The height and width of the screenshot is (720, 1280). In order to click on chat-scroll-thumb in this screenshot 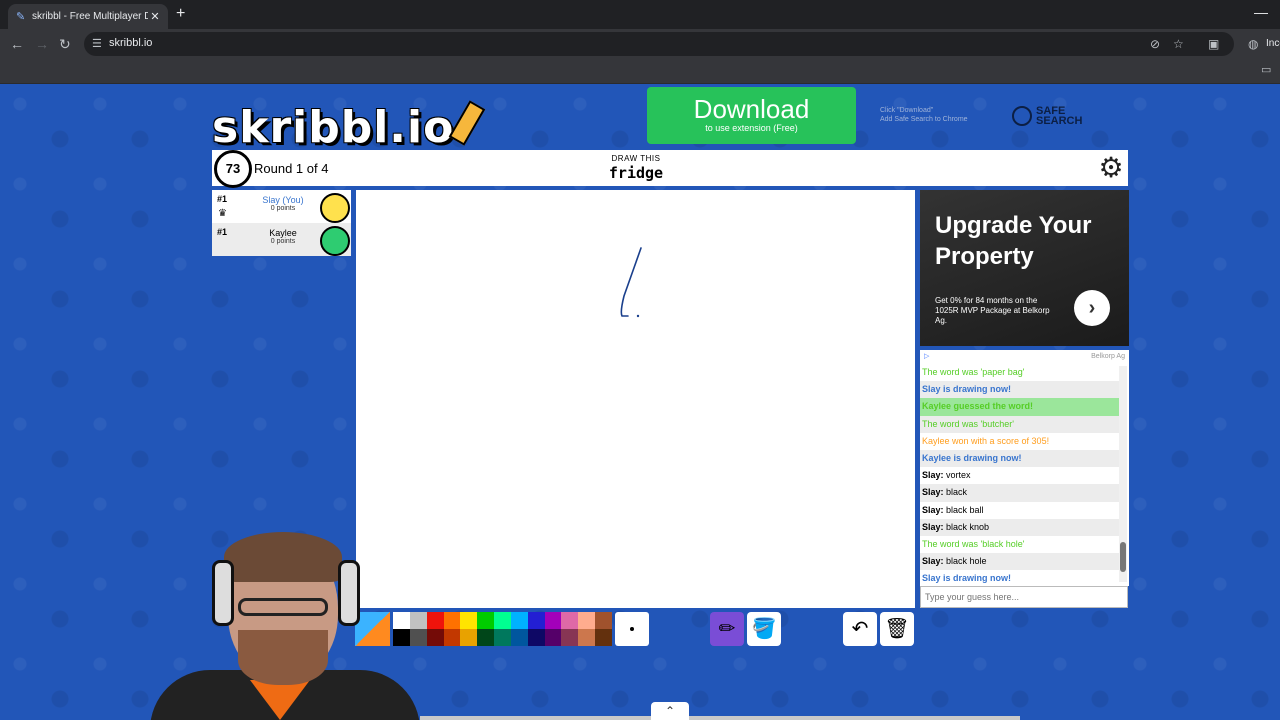, I will do `click(1123, 557)`.